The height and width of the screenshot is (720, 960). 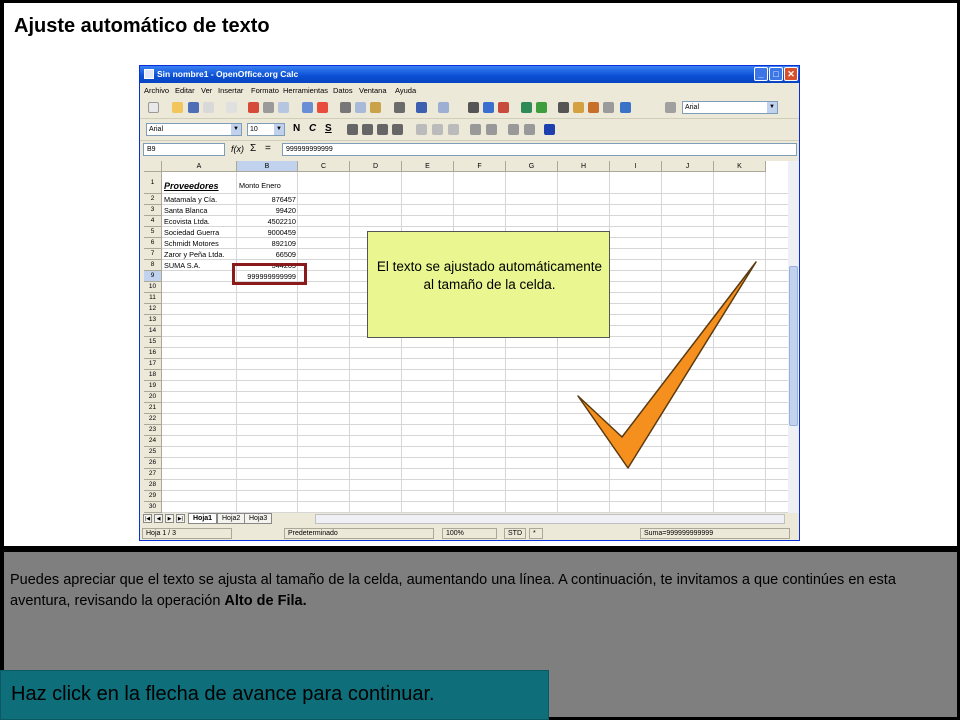 I want to click on increase-font-icon, so click(x=475, y=129).